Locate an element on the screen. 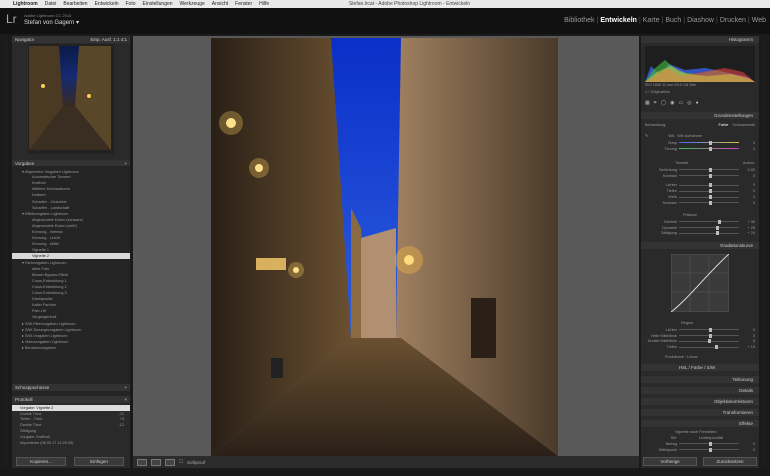  effects-header: Effekte is located at coordinates (700, 423).